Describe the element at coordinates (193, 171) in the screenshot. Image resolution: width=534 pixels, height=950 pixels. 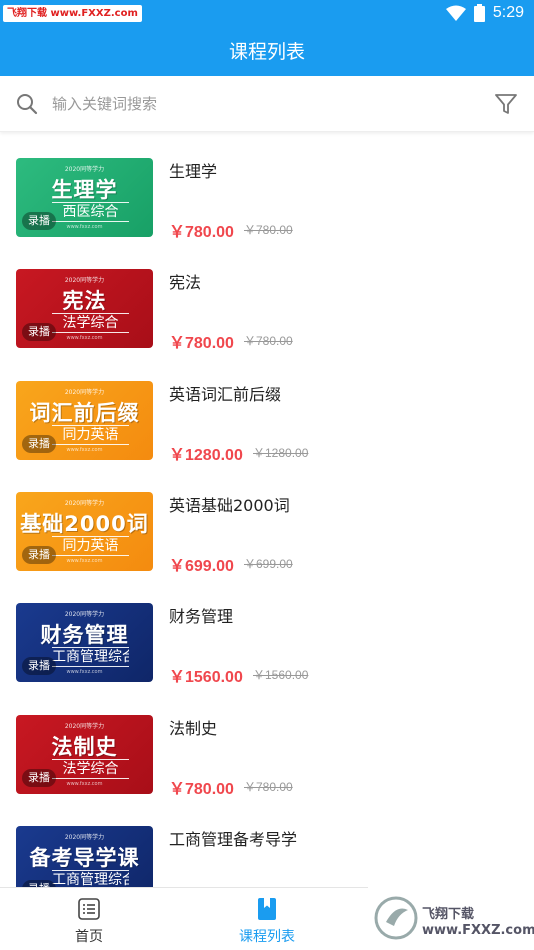
I see `course-title: 生理学` at that location.